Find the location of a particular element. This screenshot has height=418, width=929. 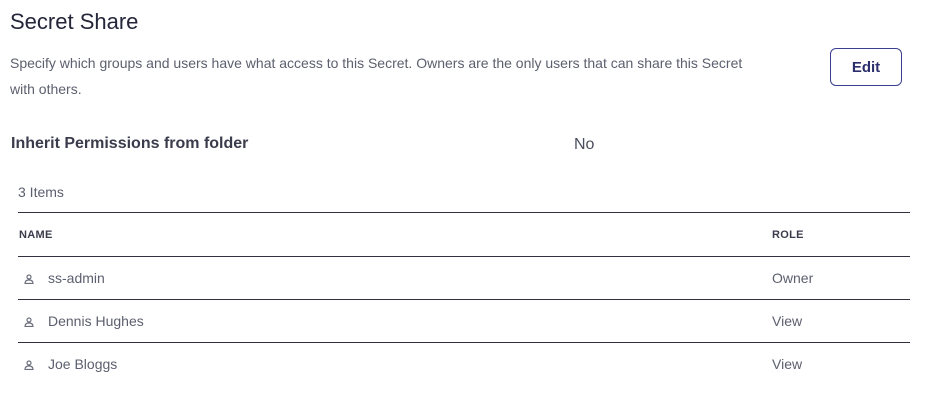

inherit-permissions-value: No is located at coordinates (584, 144).